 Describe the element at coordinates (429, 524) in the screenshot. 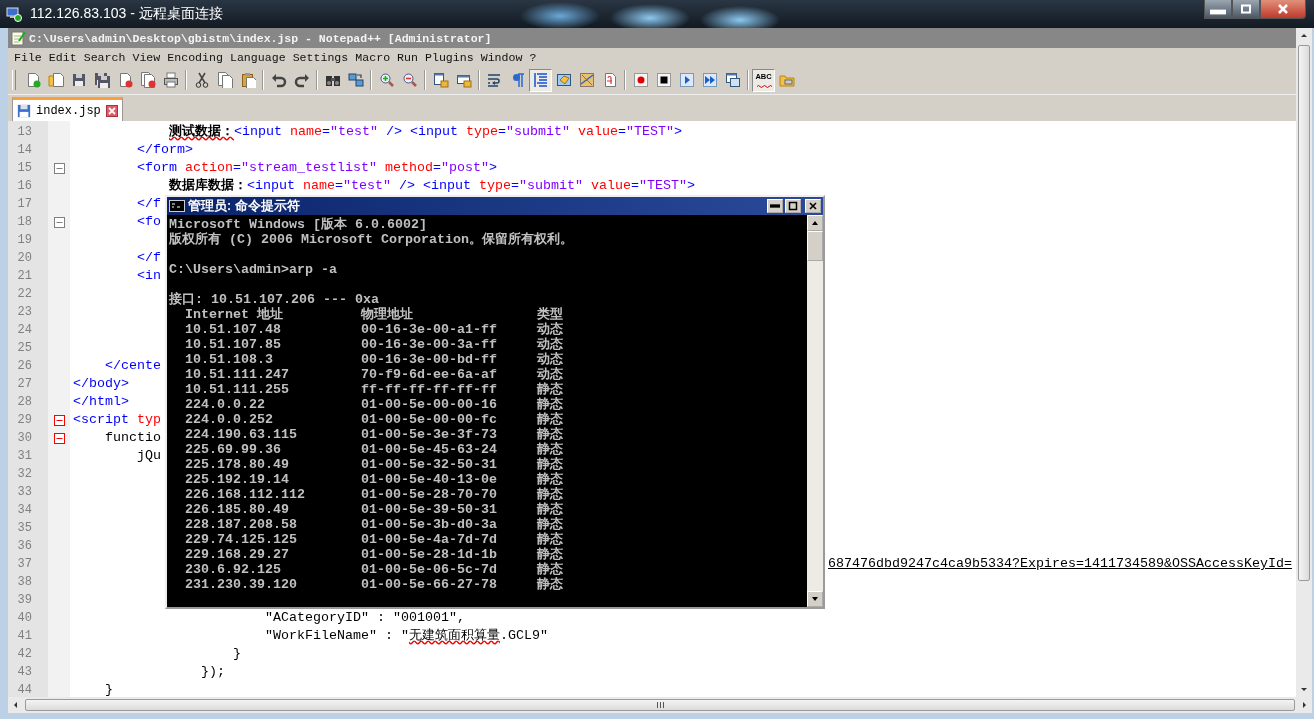

I see `mac-address: 01-00-5e-3b-d0-3a` at that location.